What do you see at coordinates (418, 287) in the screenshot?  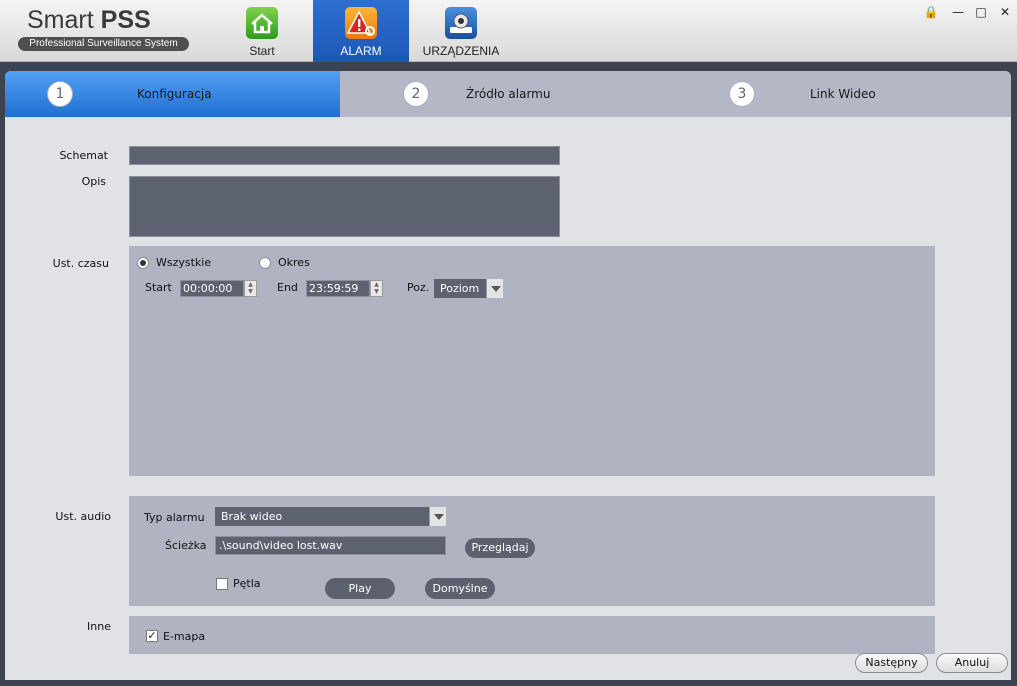 I see `poz-label: Poz.` at bounding box center [418, 287].